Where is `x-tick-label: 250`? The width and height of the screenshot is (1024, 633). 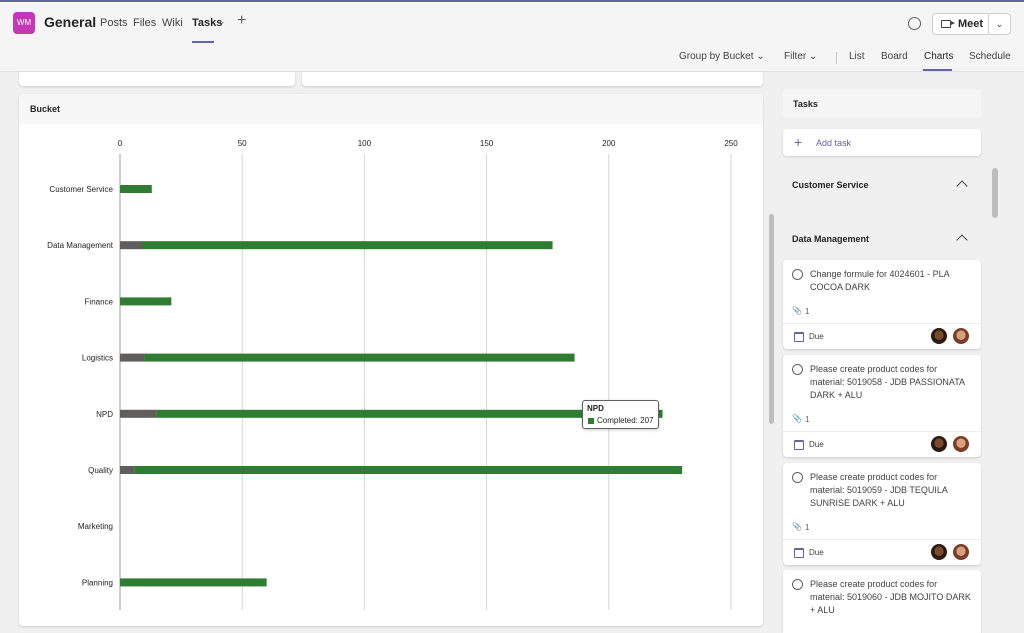
x-tick-label: 250 is located at coordinates (731, 143).